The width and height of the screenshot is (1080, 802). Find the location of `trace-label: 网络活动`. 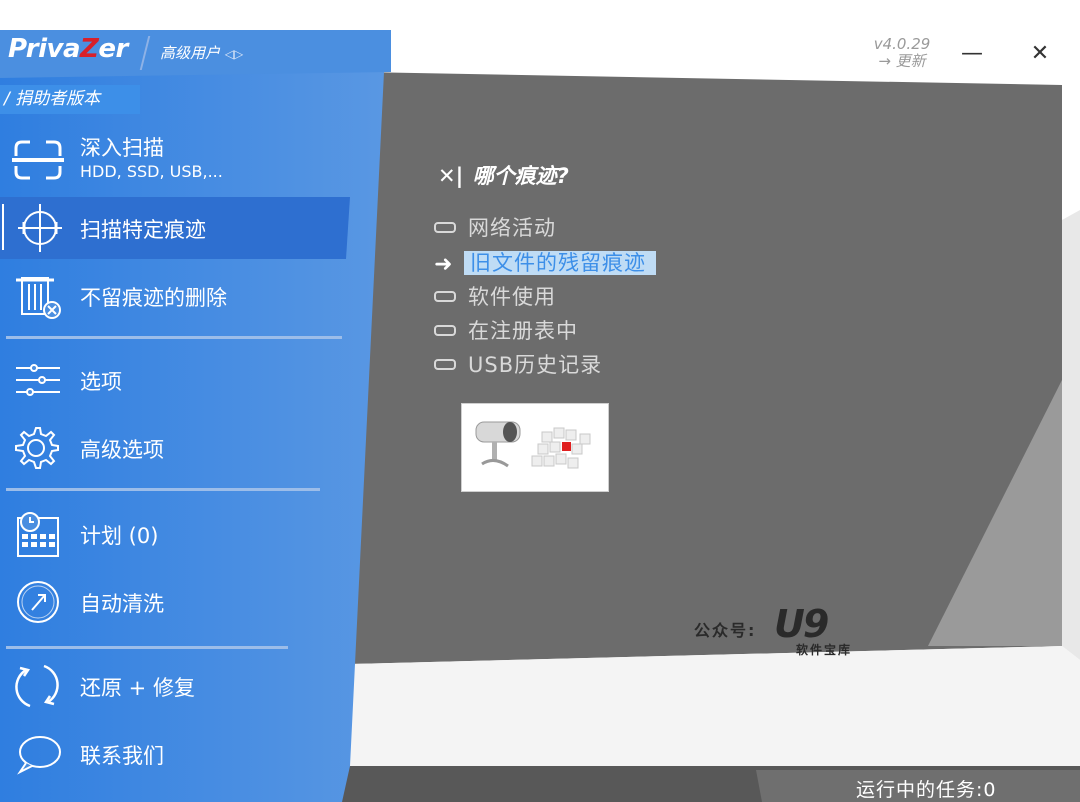

trace-label: 网络活动 is located at coordinates (512, 228).